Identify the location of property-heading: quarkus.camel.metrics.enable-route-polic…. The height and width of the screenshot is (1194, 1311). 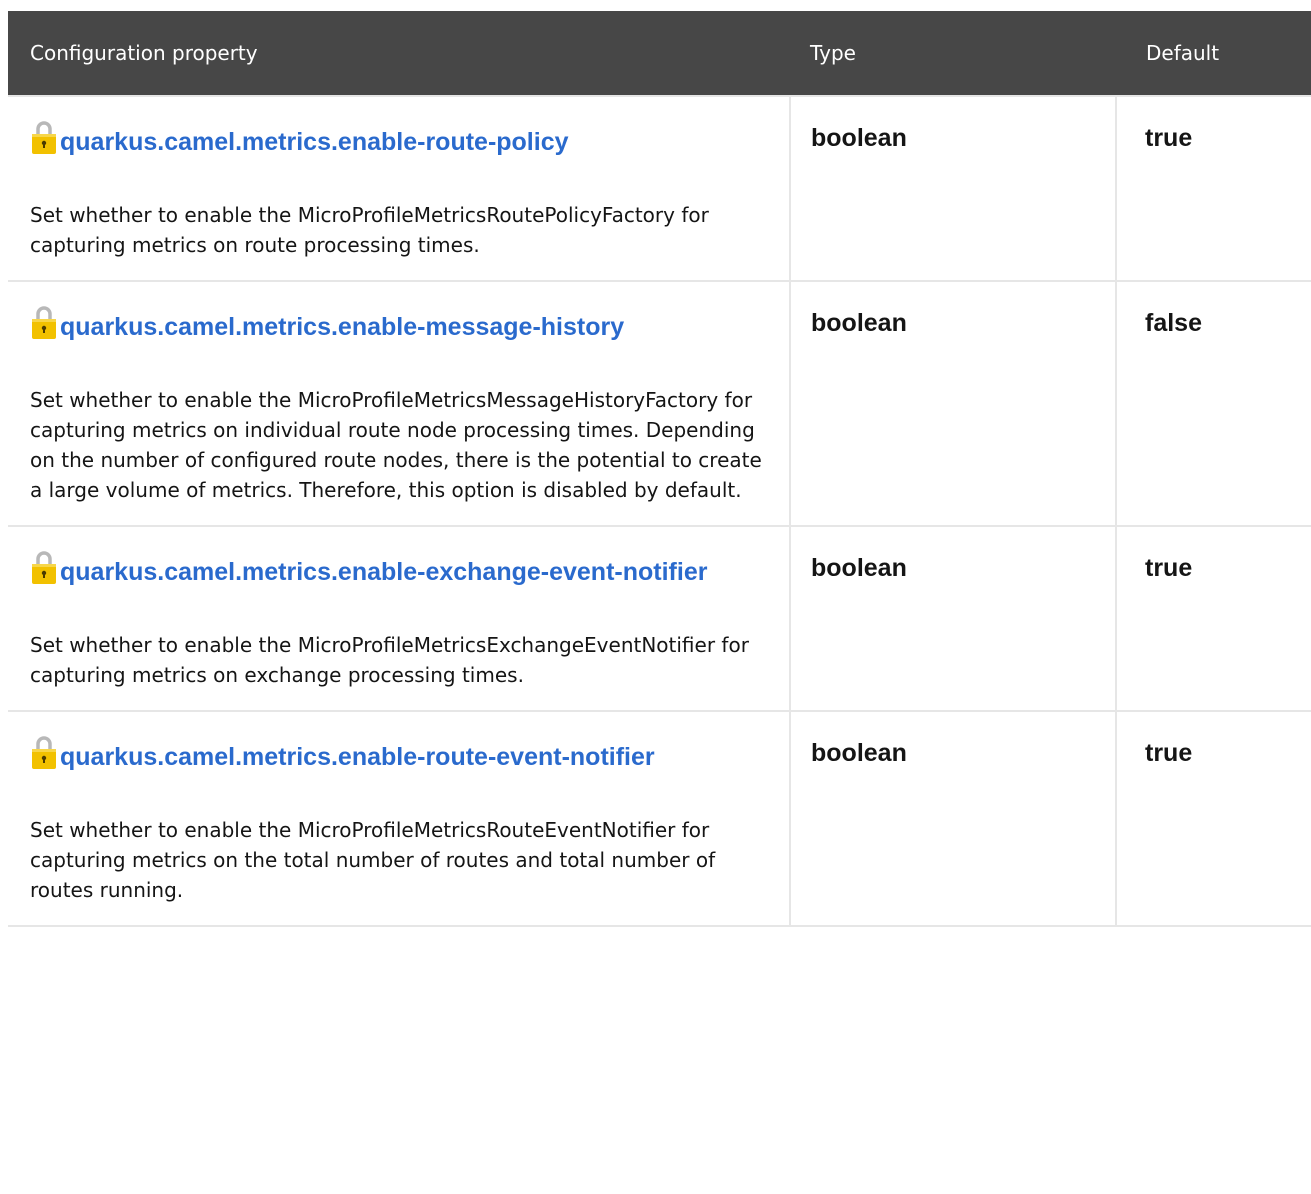
(401, 138).